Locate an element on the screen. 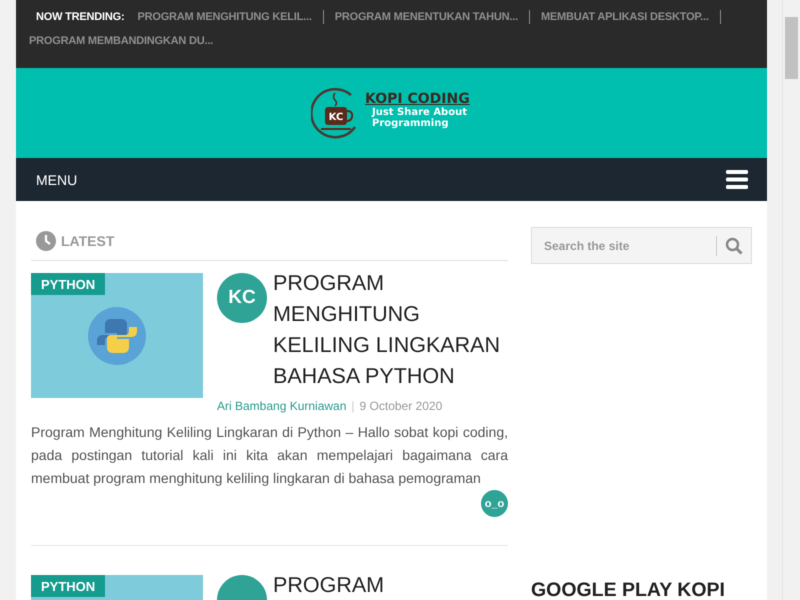 This screenshot has width=800, height=600. reaction-badge: o_o is located at coordinates (494, 503).